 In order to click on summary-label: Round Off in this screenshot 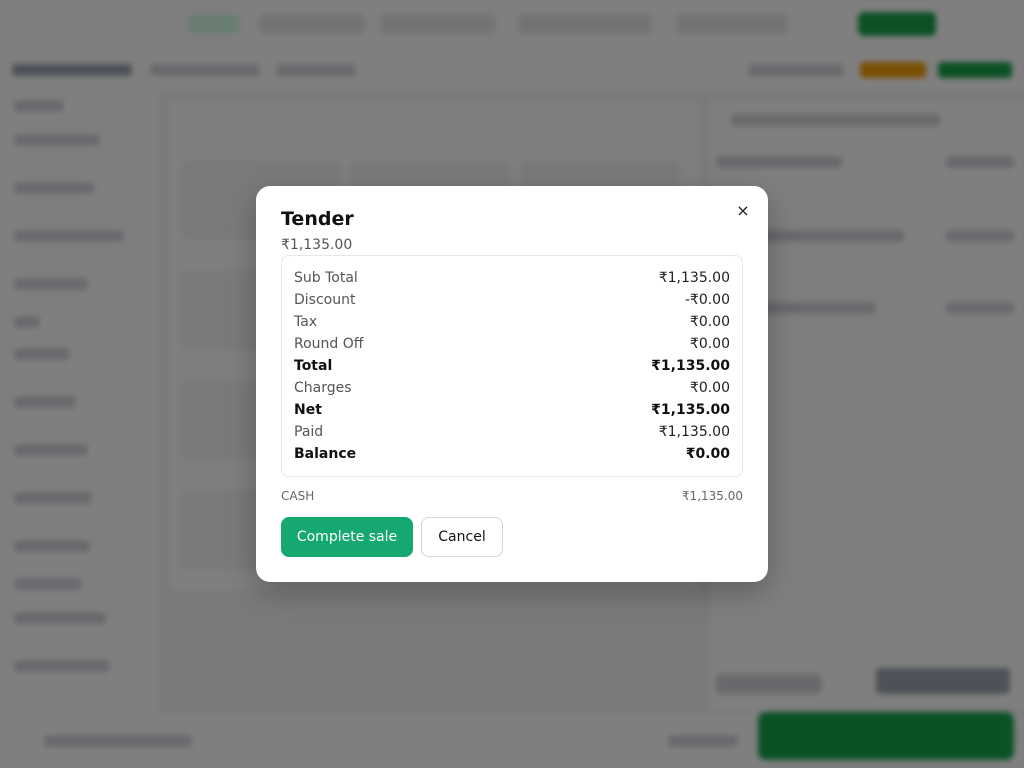, I will do `click(329, 344)`.